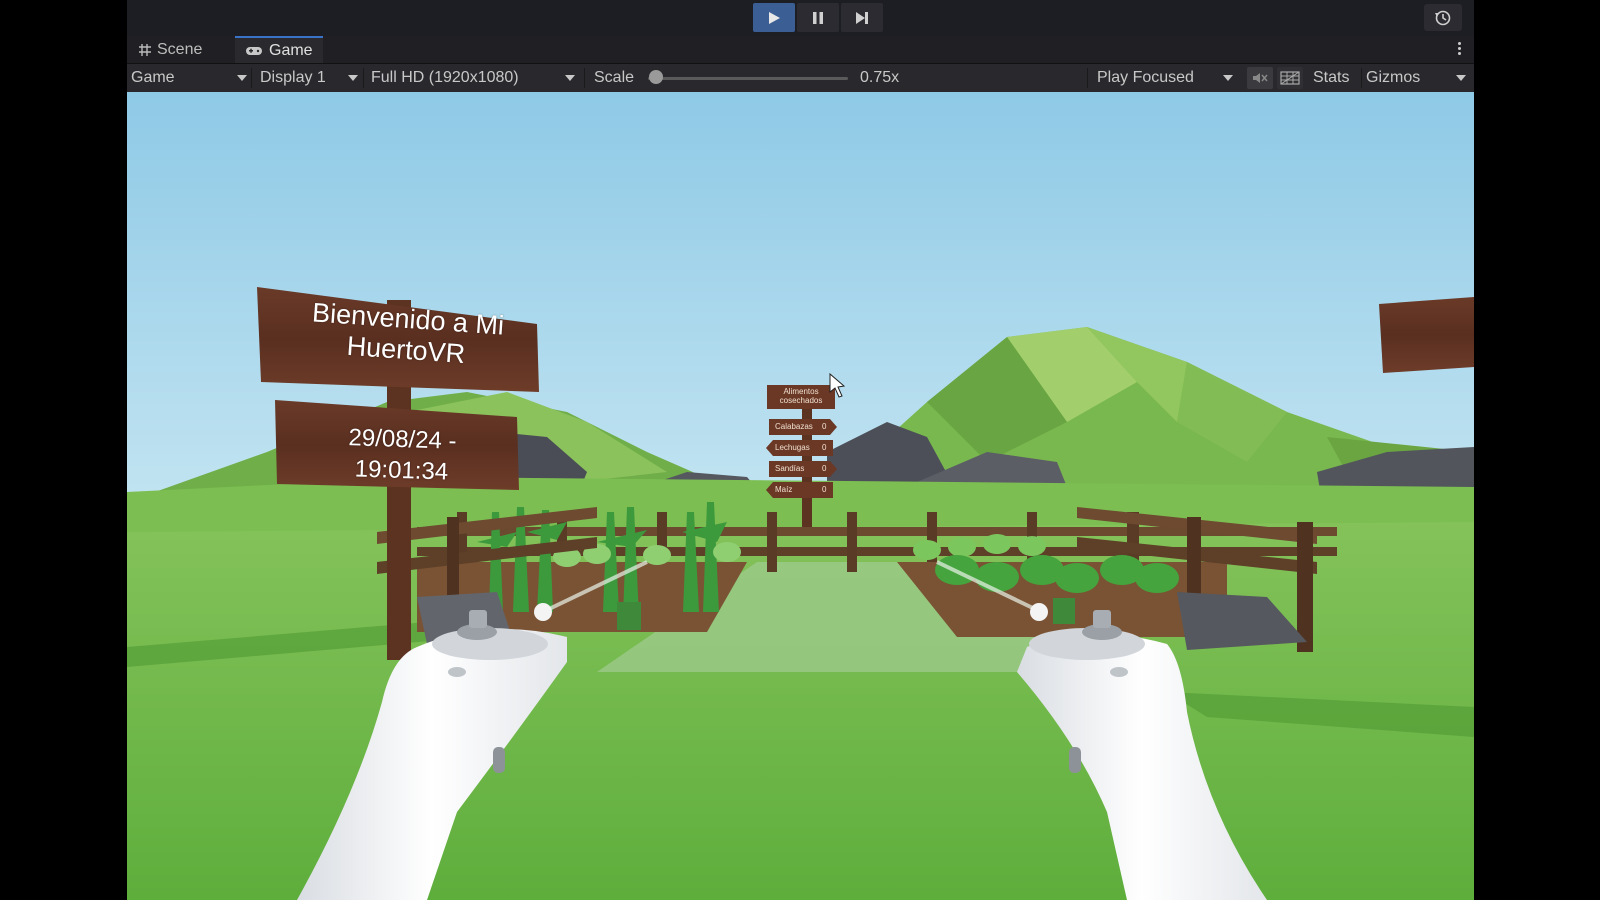 Image resolution: width=1600 pixels, height=900 pixels. What do you see at coordinates (1145, 77) in the screenshot?
I see `play-mode-value: Play Focused` at bounding box center [1145, 77].